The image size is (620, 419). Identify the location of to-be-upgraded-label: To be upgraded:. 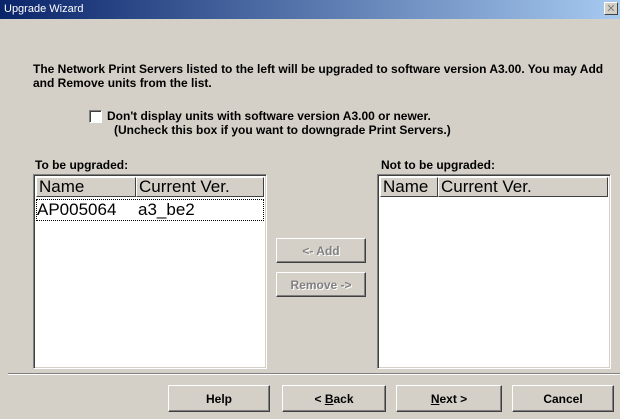
(82, 165).